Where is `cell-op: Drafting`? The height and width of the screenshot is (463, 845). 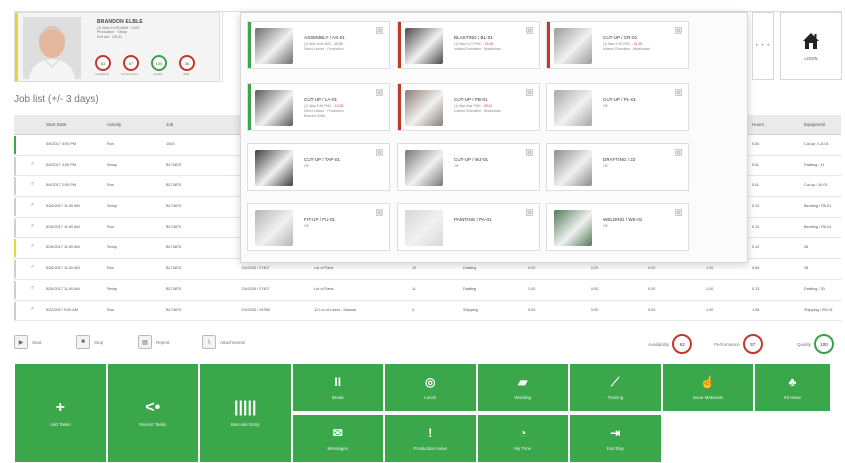 cell-op: Drafting is located at coordinates (470, 288).